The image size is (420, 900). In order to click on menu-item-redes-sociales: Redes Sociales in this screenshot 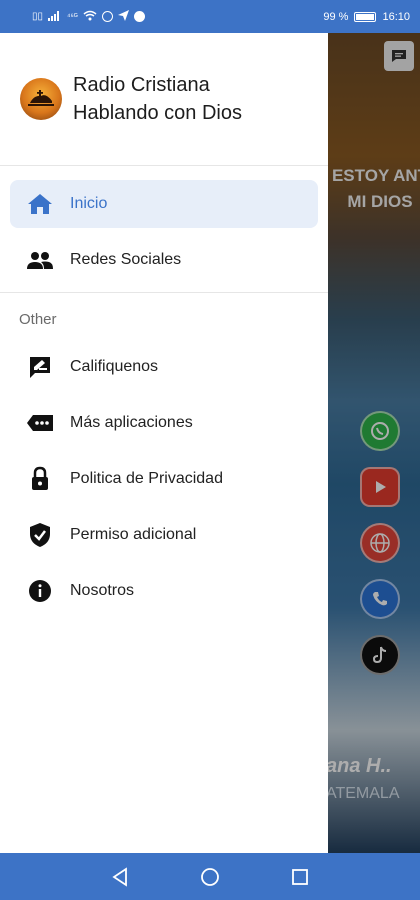, I will do `click(164, 260)`.